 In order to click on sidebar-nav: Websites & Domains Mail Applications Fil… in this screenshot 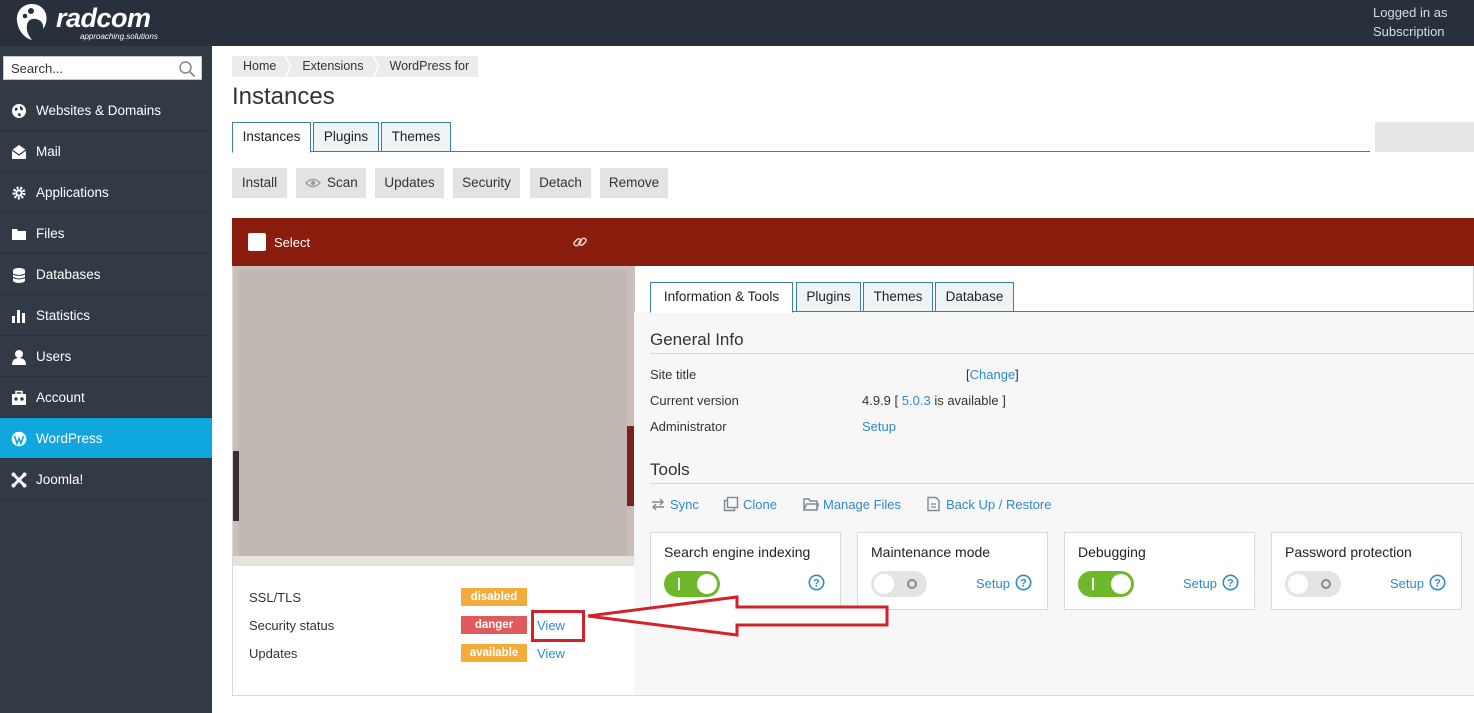, I will do `click(106, 295)`.